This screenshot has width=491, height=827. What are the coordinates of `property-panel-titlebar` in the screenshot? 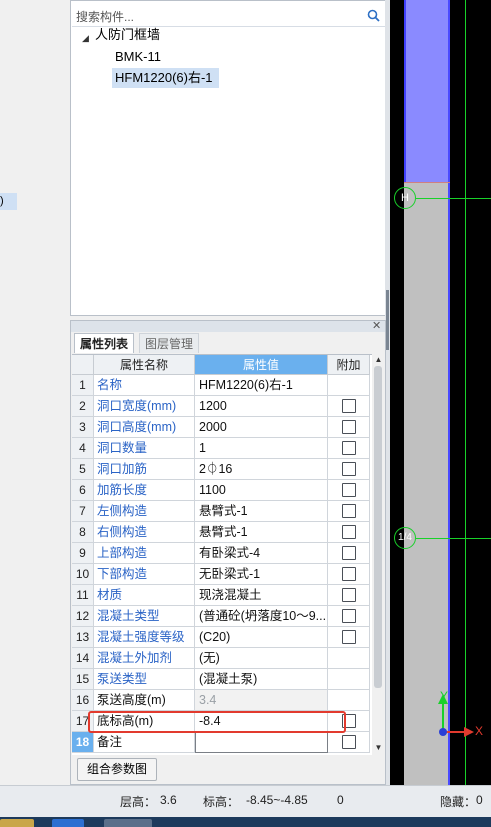 It's located at (228, 326).